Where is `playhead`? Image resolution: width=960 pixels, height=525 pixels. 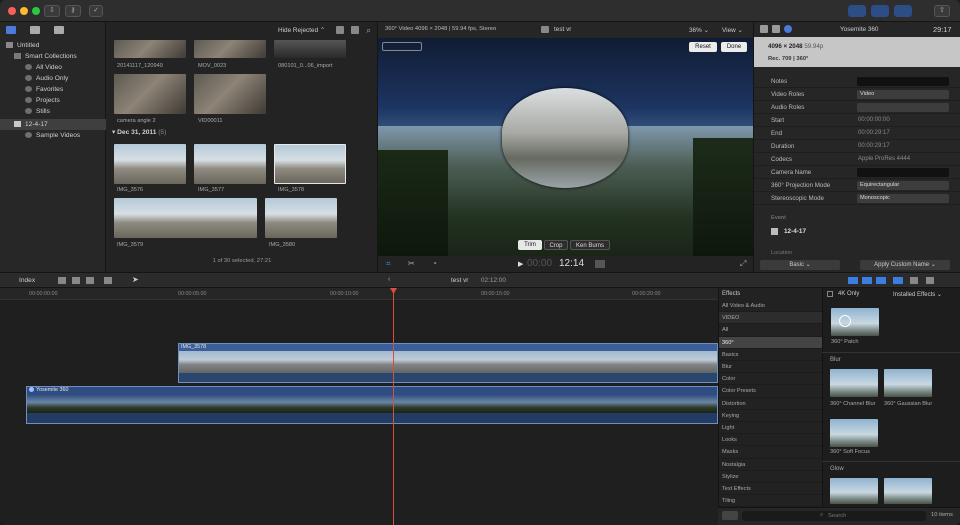
playhead is located at coordinates (393, 406).